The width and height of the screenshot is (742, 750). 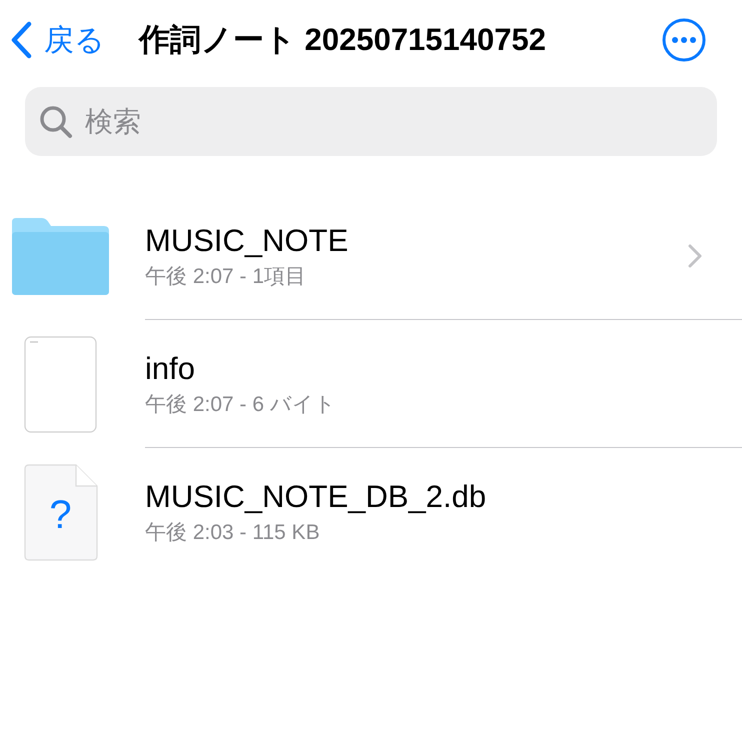 What do you see at coordinates (60, 256) in the screenshot?
I see `folder-icon` at bounding box center [60, 256].